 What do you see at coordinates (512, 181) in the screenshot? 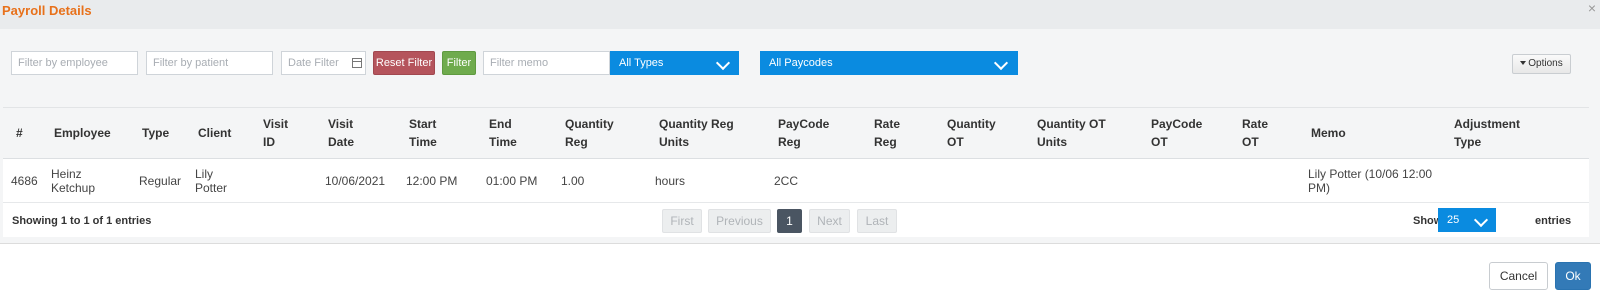
I see `cell-end-time: 01:00 PM` at bounding box center [512, 181].